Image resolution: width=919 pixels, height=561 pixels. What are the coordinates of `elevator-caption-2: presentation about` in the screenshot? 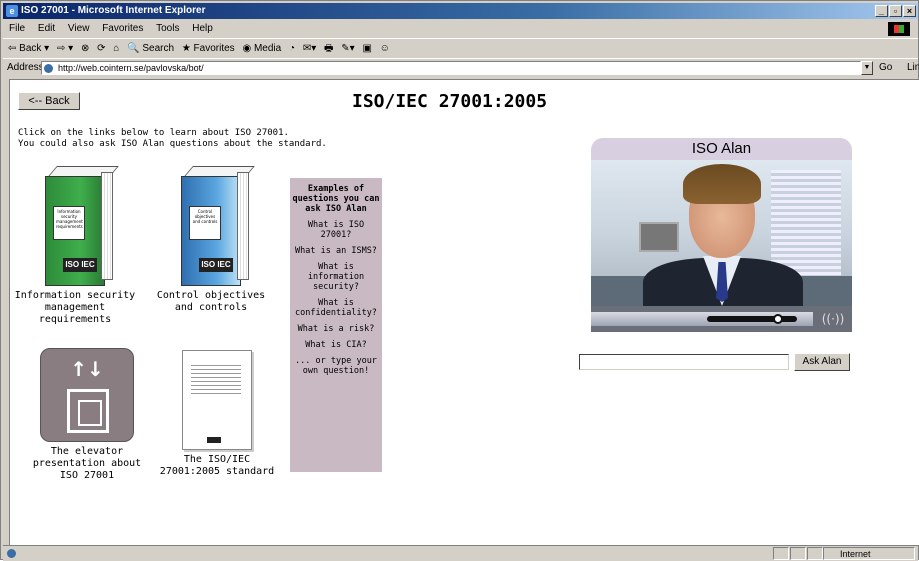 It's located at (87, 464).